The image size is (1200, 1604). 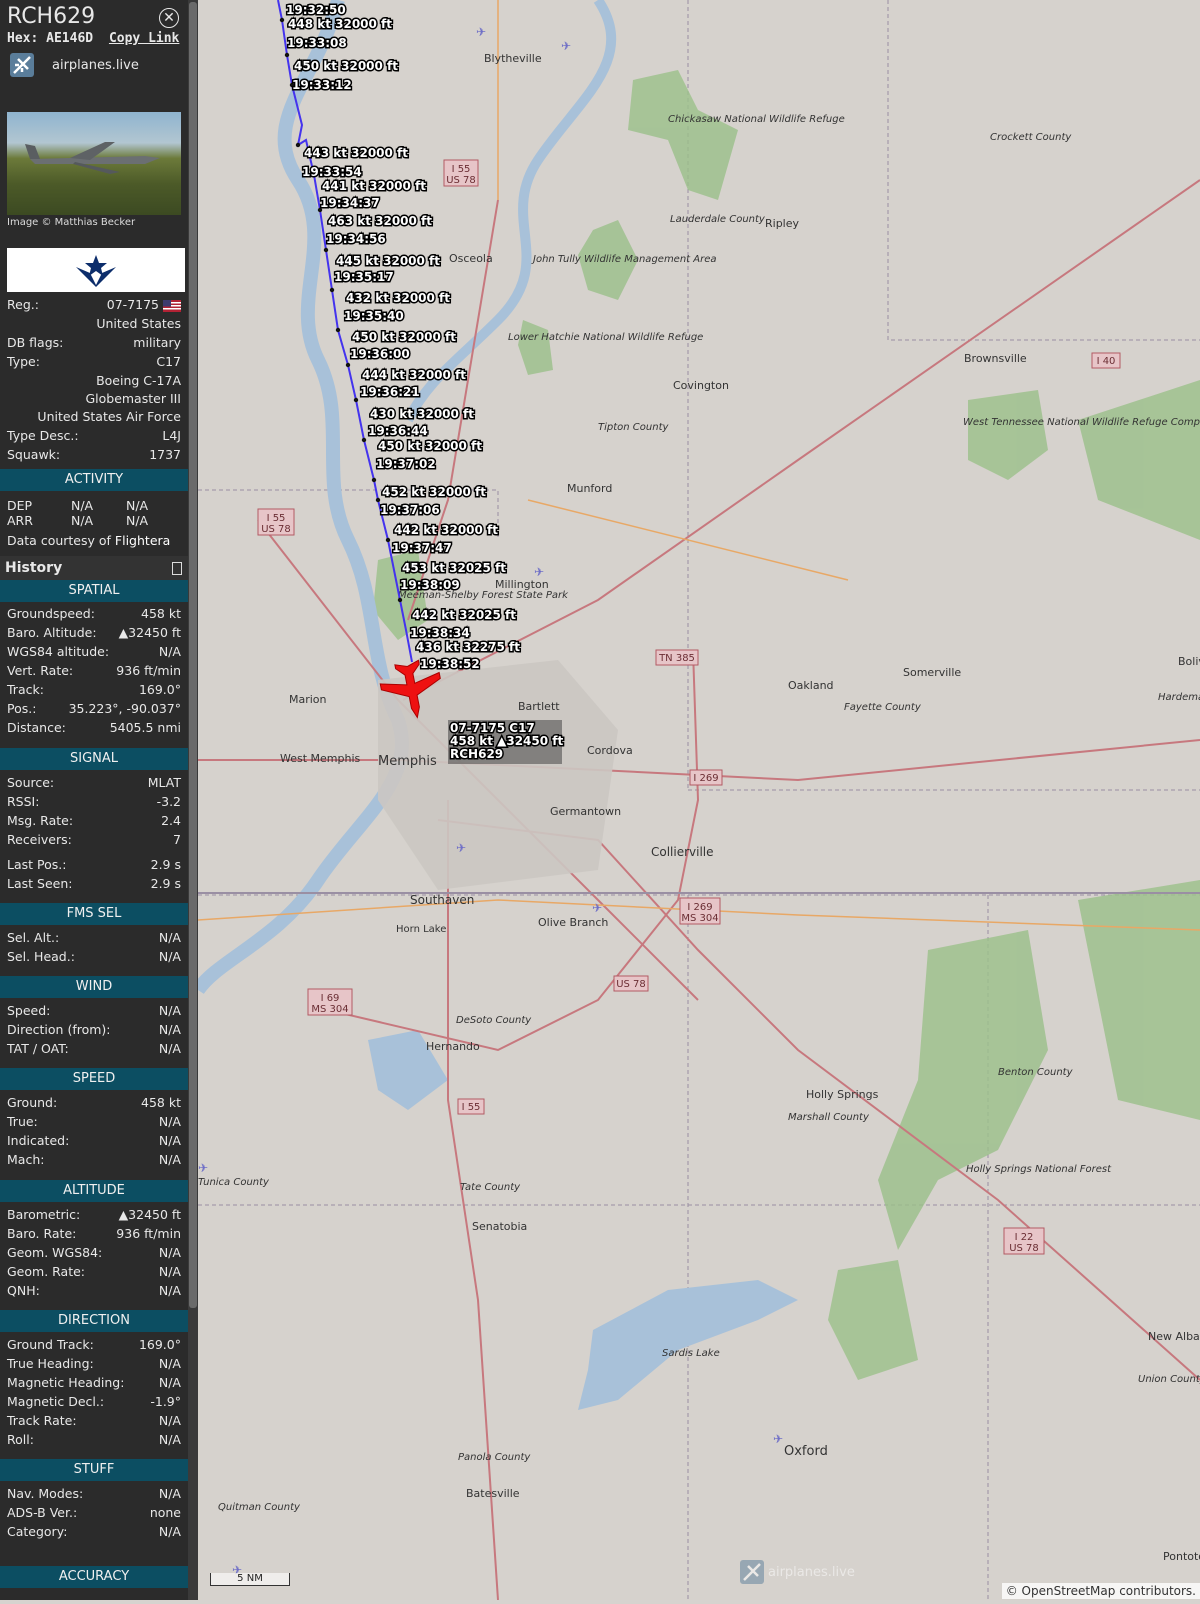 I want to click on spatial-row-label: Pos.:, so click(x=22, y=708).